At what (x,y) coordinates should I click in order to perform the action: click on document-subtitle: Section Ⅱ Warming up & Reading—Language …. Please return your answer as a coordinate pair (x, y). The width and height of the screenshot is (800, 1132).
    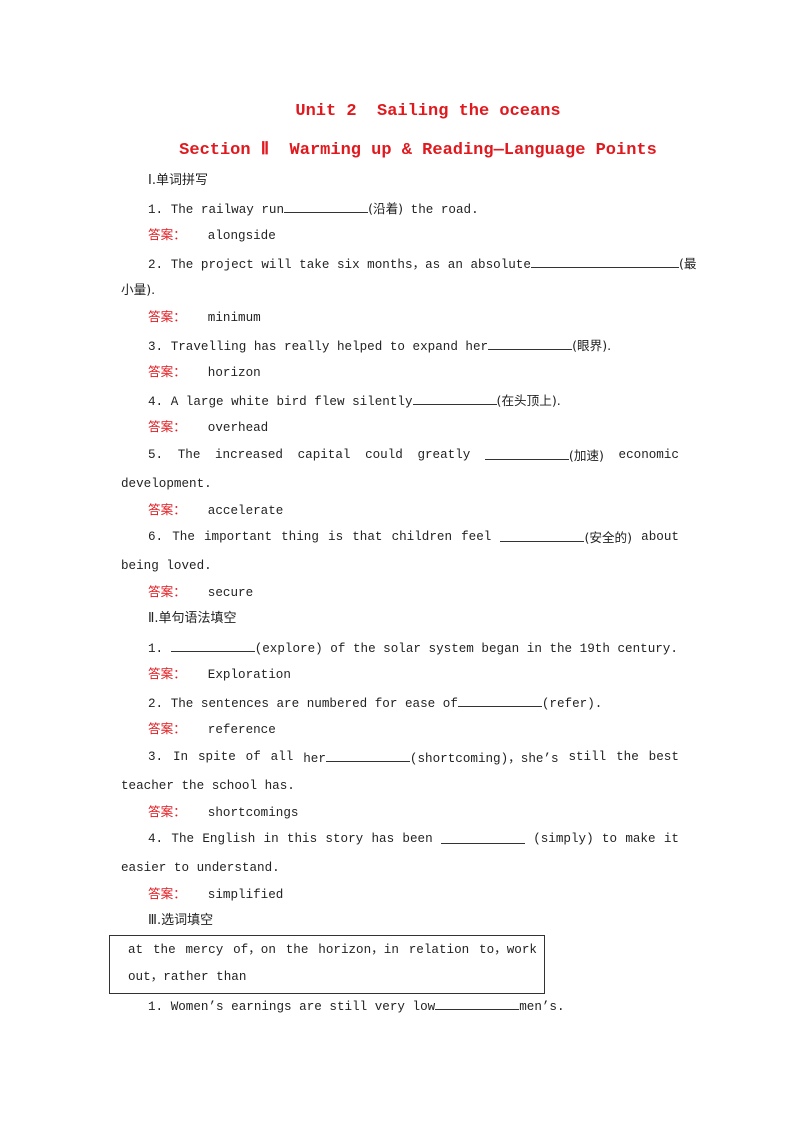
    Looking at the image, I should click on (418, 150).